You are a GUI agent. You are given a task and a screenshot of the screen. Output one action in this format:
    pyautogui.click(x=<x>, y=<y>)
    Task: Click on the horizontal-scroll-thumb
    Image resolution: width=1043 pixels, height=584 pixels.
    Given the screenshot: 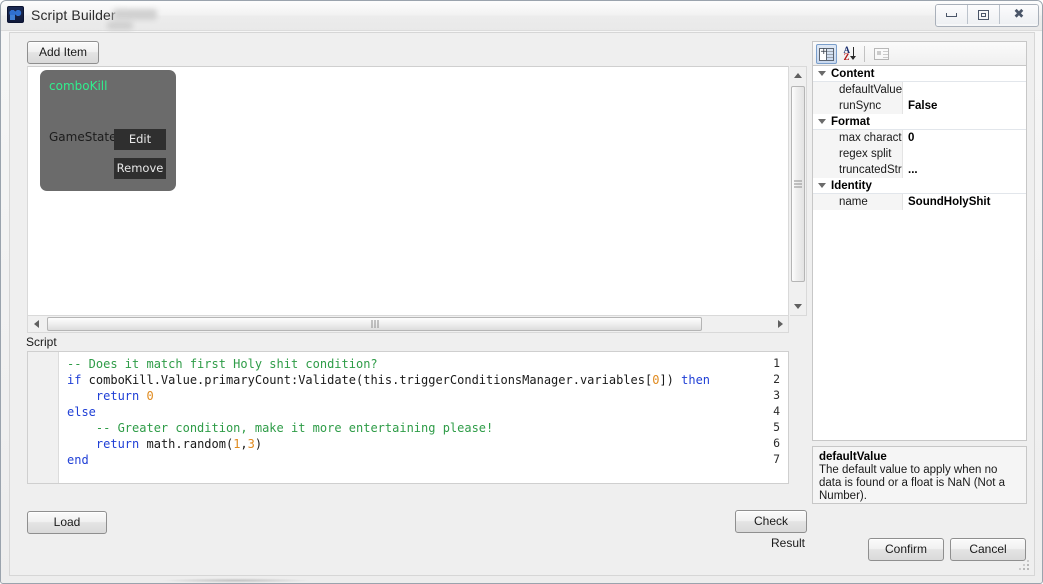 What is the action you would take?
    pyautogui.click(x=374, y=324)
    